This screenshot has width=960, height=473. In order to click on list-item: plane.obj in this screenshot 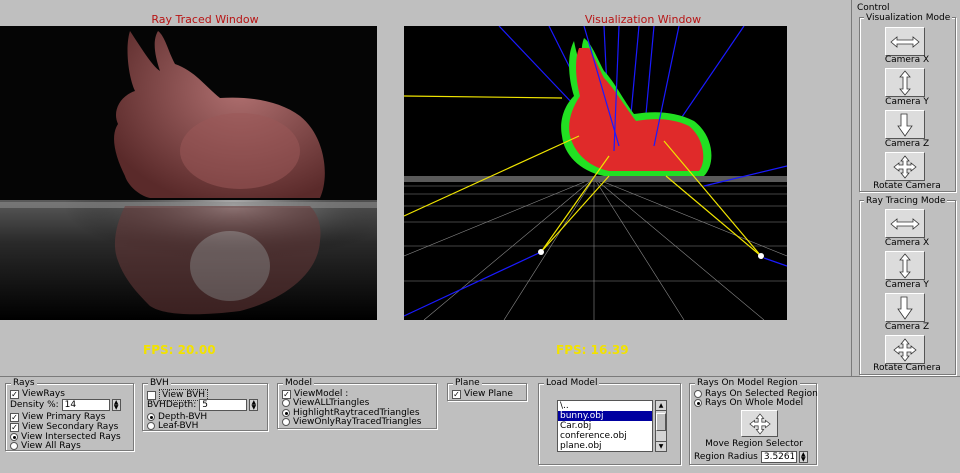, I will do `click(605, 446)`.